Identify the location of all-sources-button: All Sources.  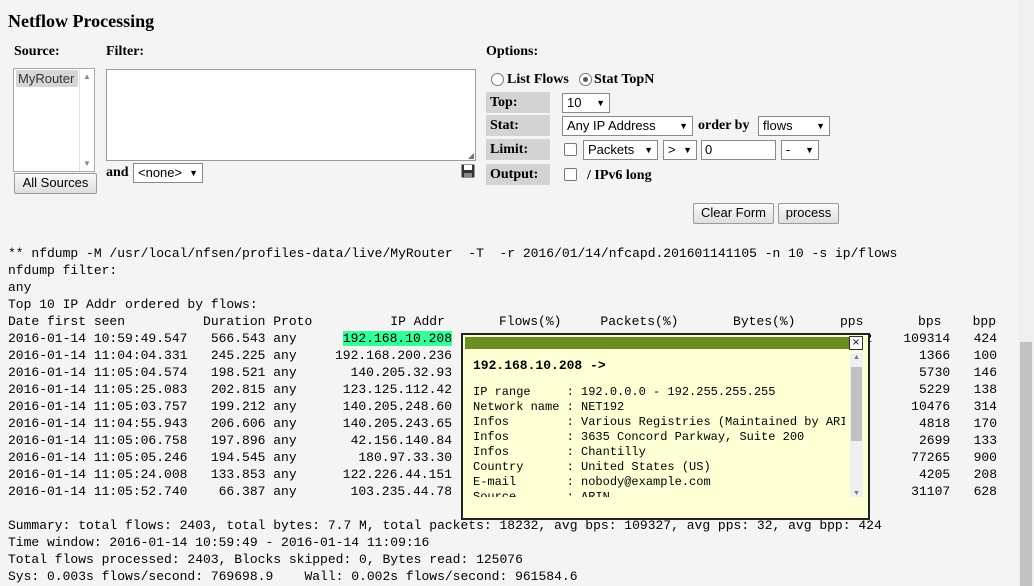
(55, 183).